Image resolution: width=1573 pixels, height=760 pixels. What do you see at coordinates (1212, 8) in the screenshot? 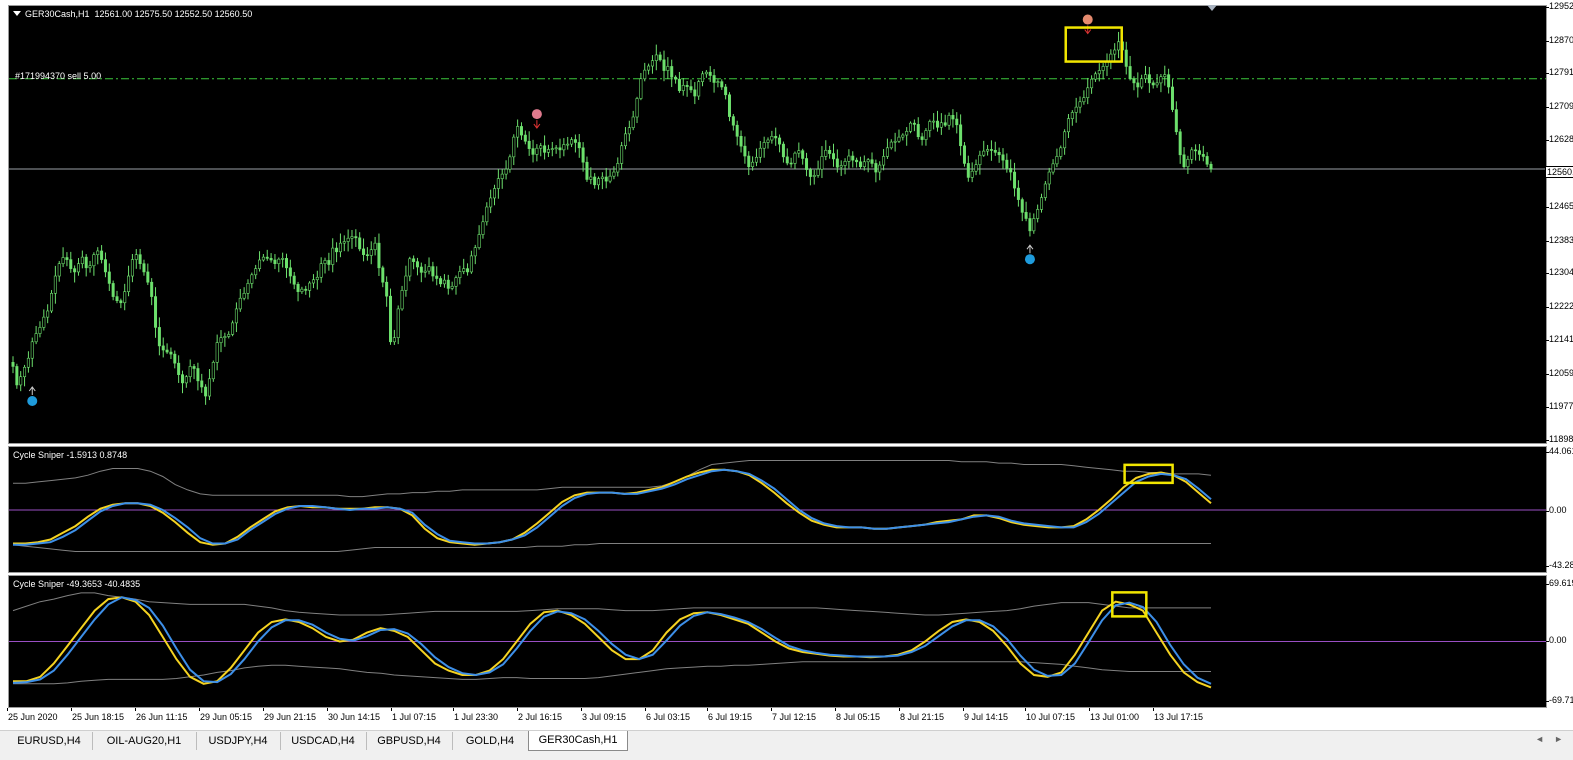
I see `chart-collapse-triangle-icon` at bounding box center [1212, 8].